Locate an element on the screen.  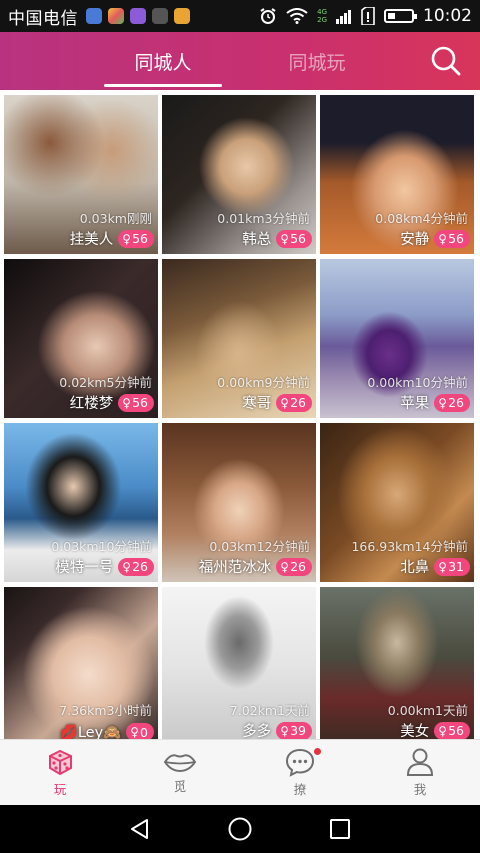
nav-label: 撩 is located at coordinates (300, 789).